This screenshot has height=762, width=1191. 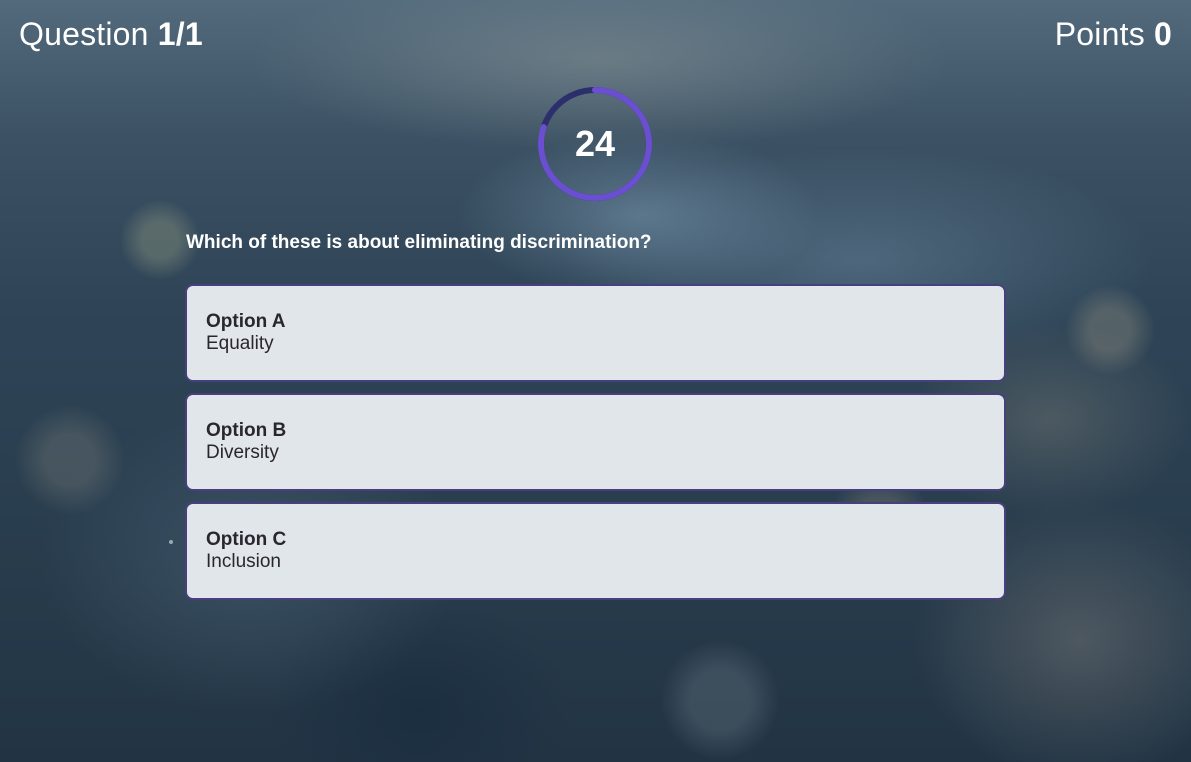 I want to click on option-a-button: Option A Equality, so click(x=595, y=333).